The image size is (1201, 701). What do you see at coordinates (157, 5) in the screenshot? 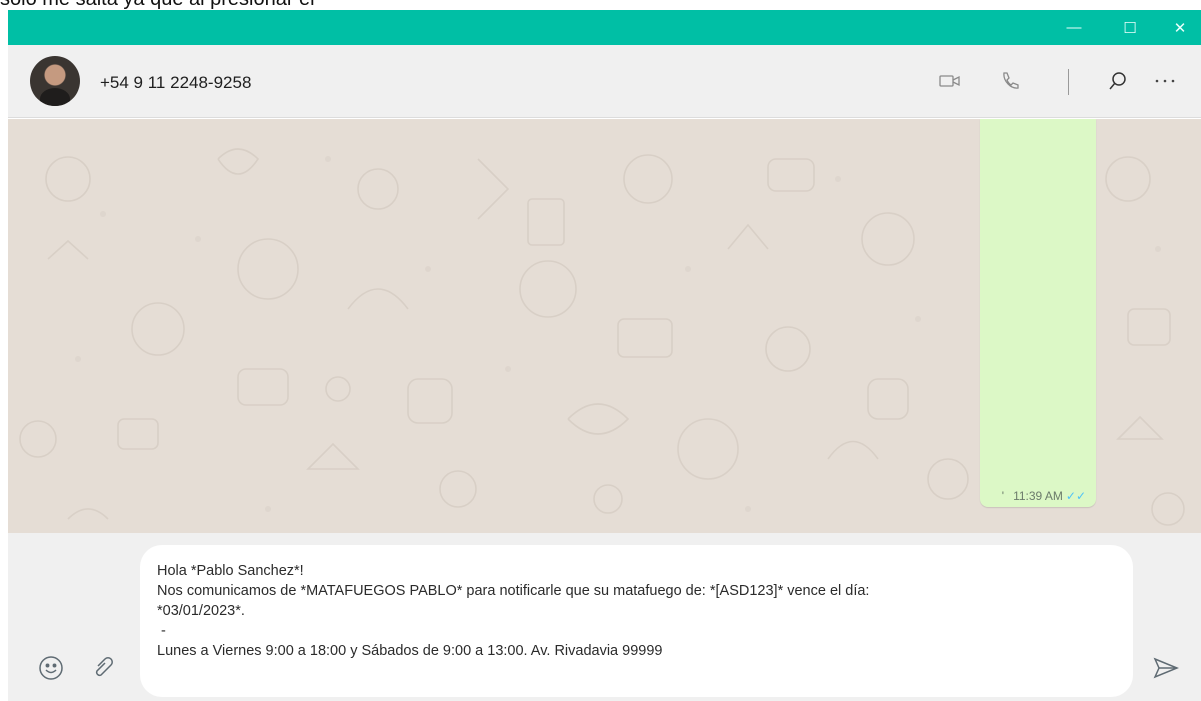
I see `background-caption-text: solo me salta ya que al presionar el` at bounding box center [157, 5].